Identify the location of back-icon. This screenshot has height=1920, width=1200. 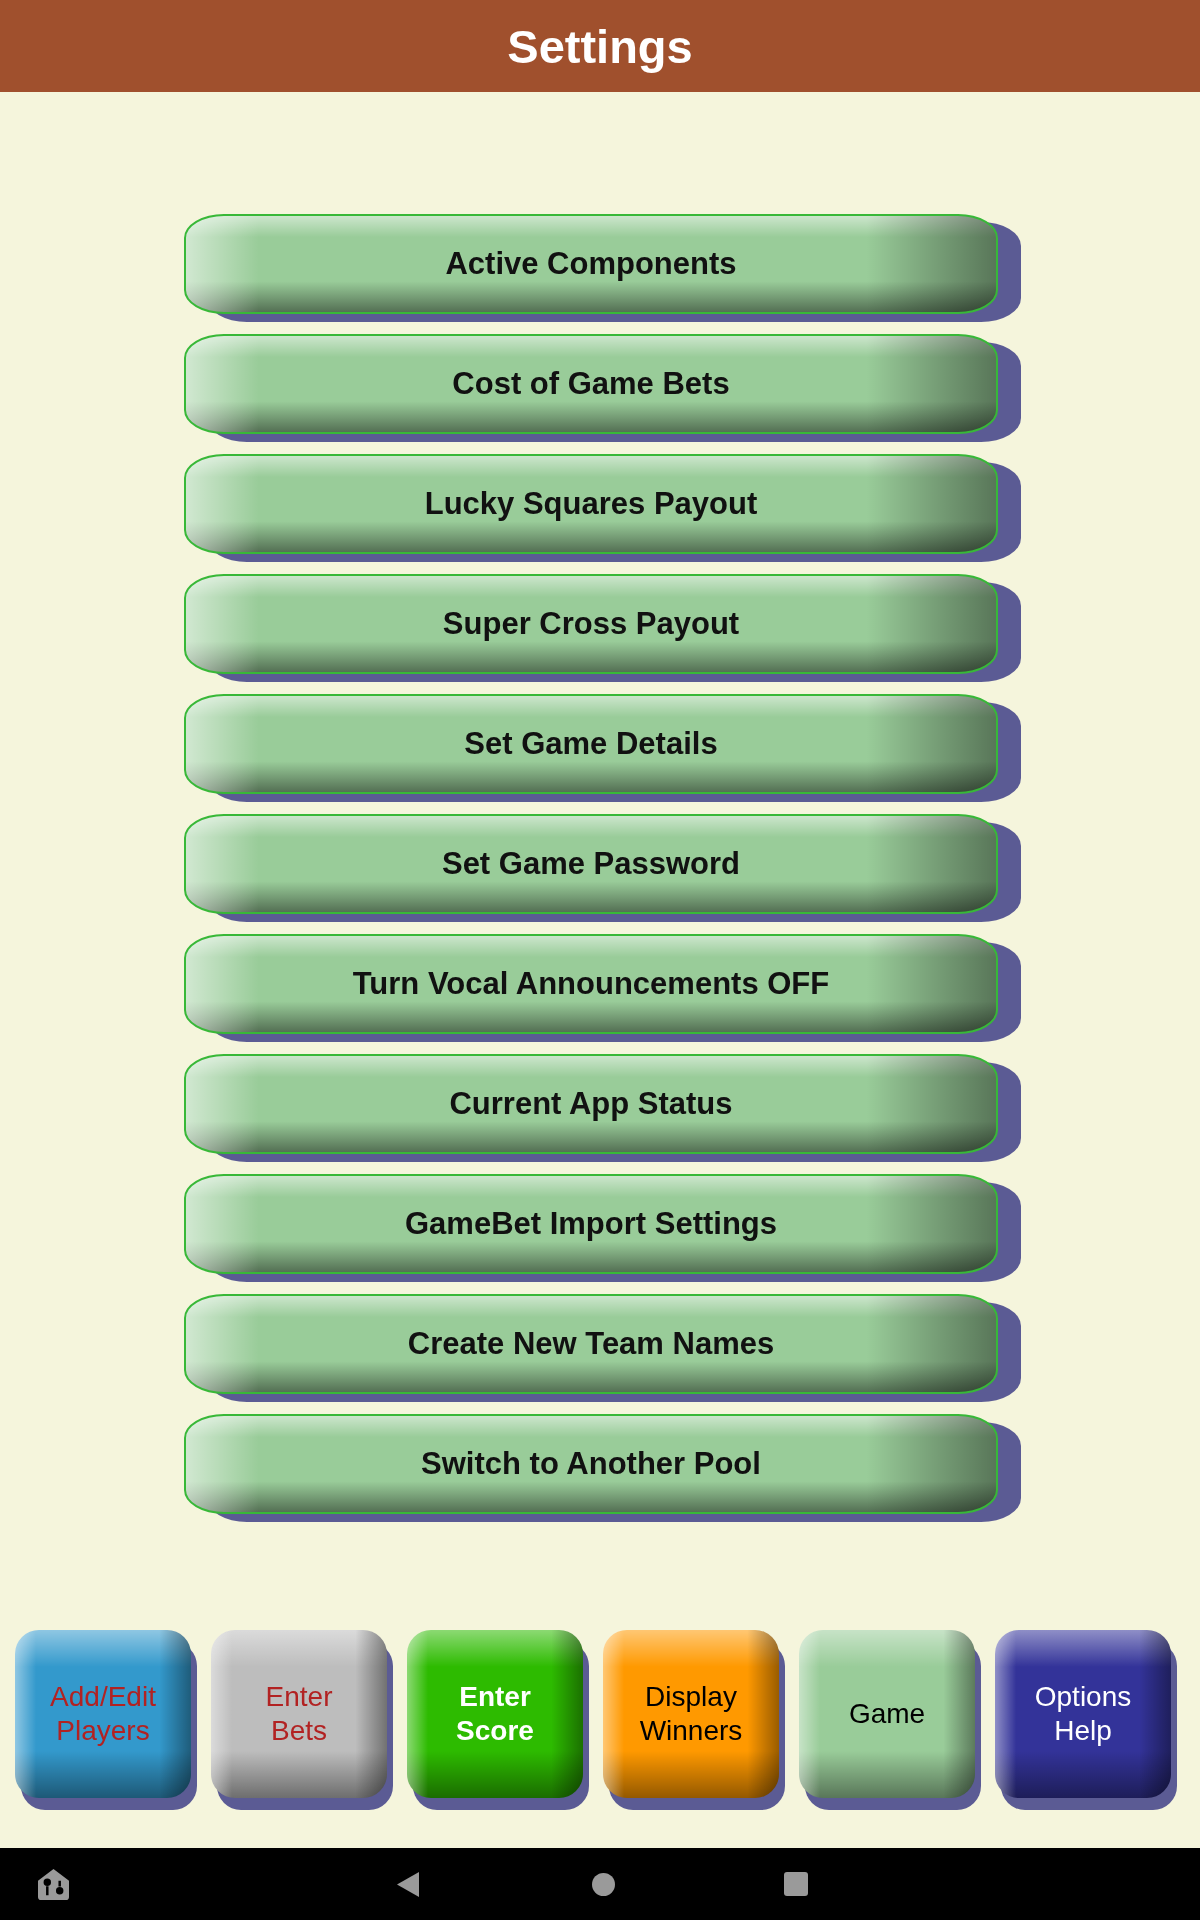
(408, 1884).